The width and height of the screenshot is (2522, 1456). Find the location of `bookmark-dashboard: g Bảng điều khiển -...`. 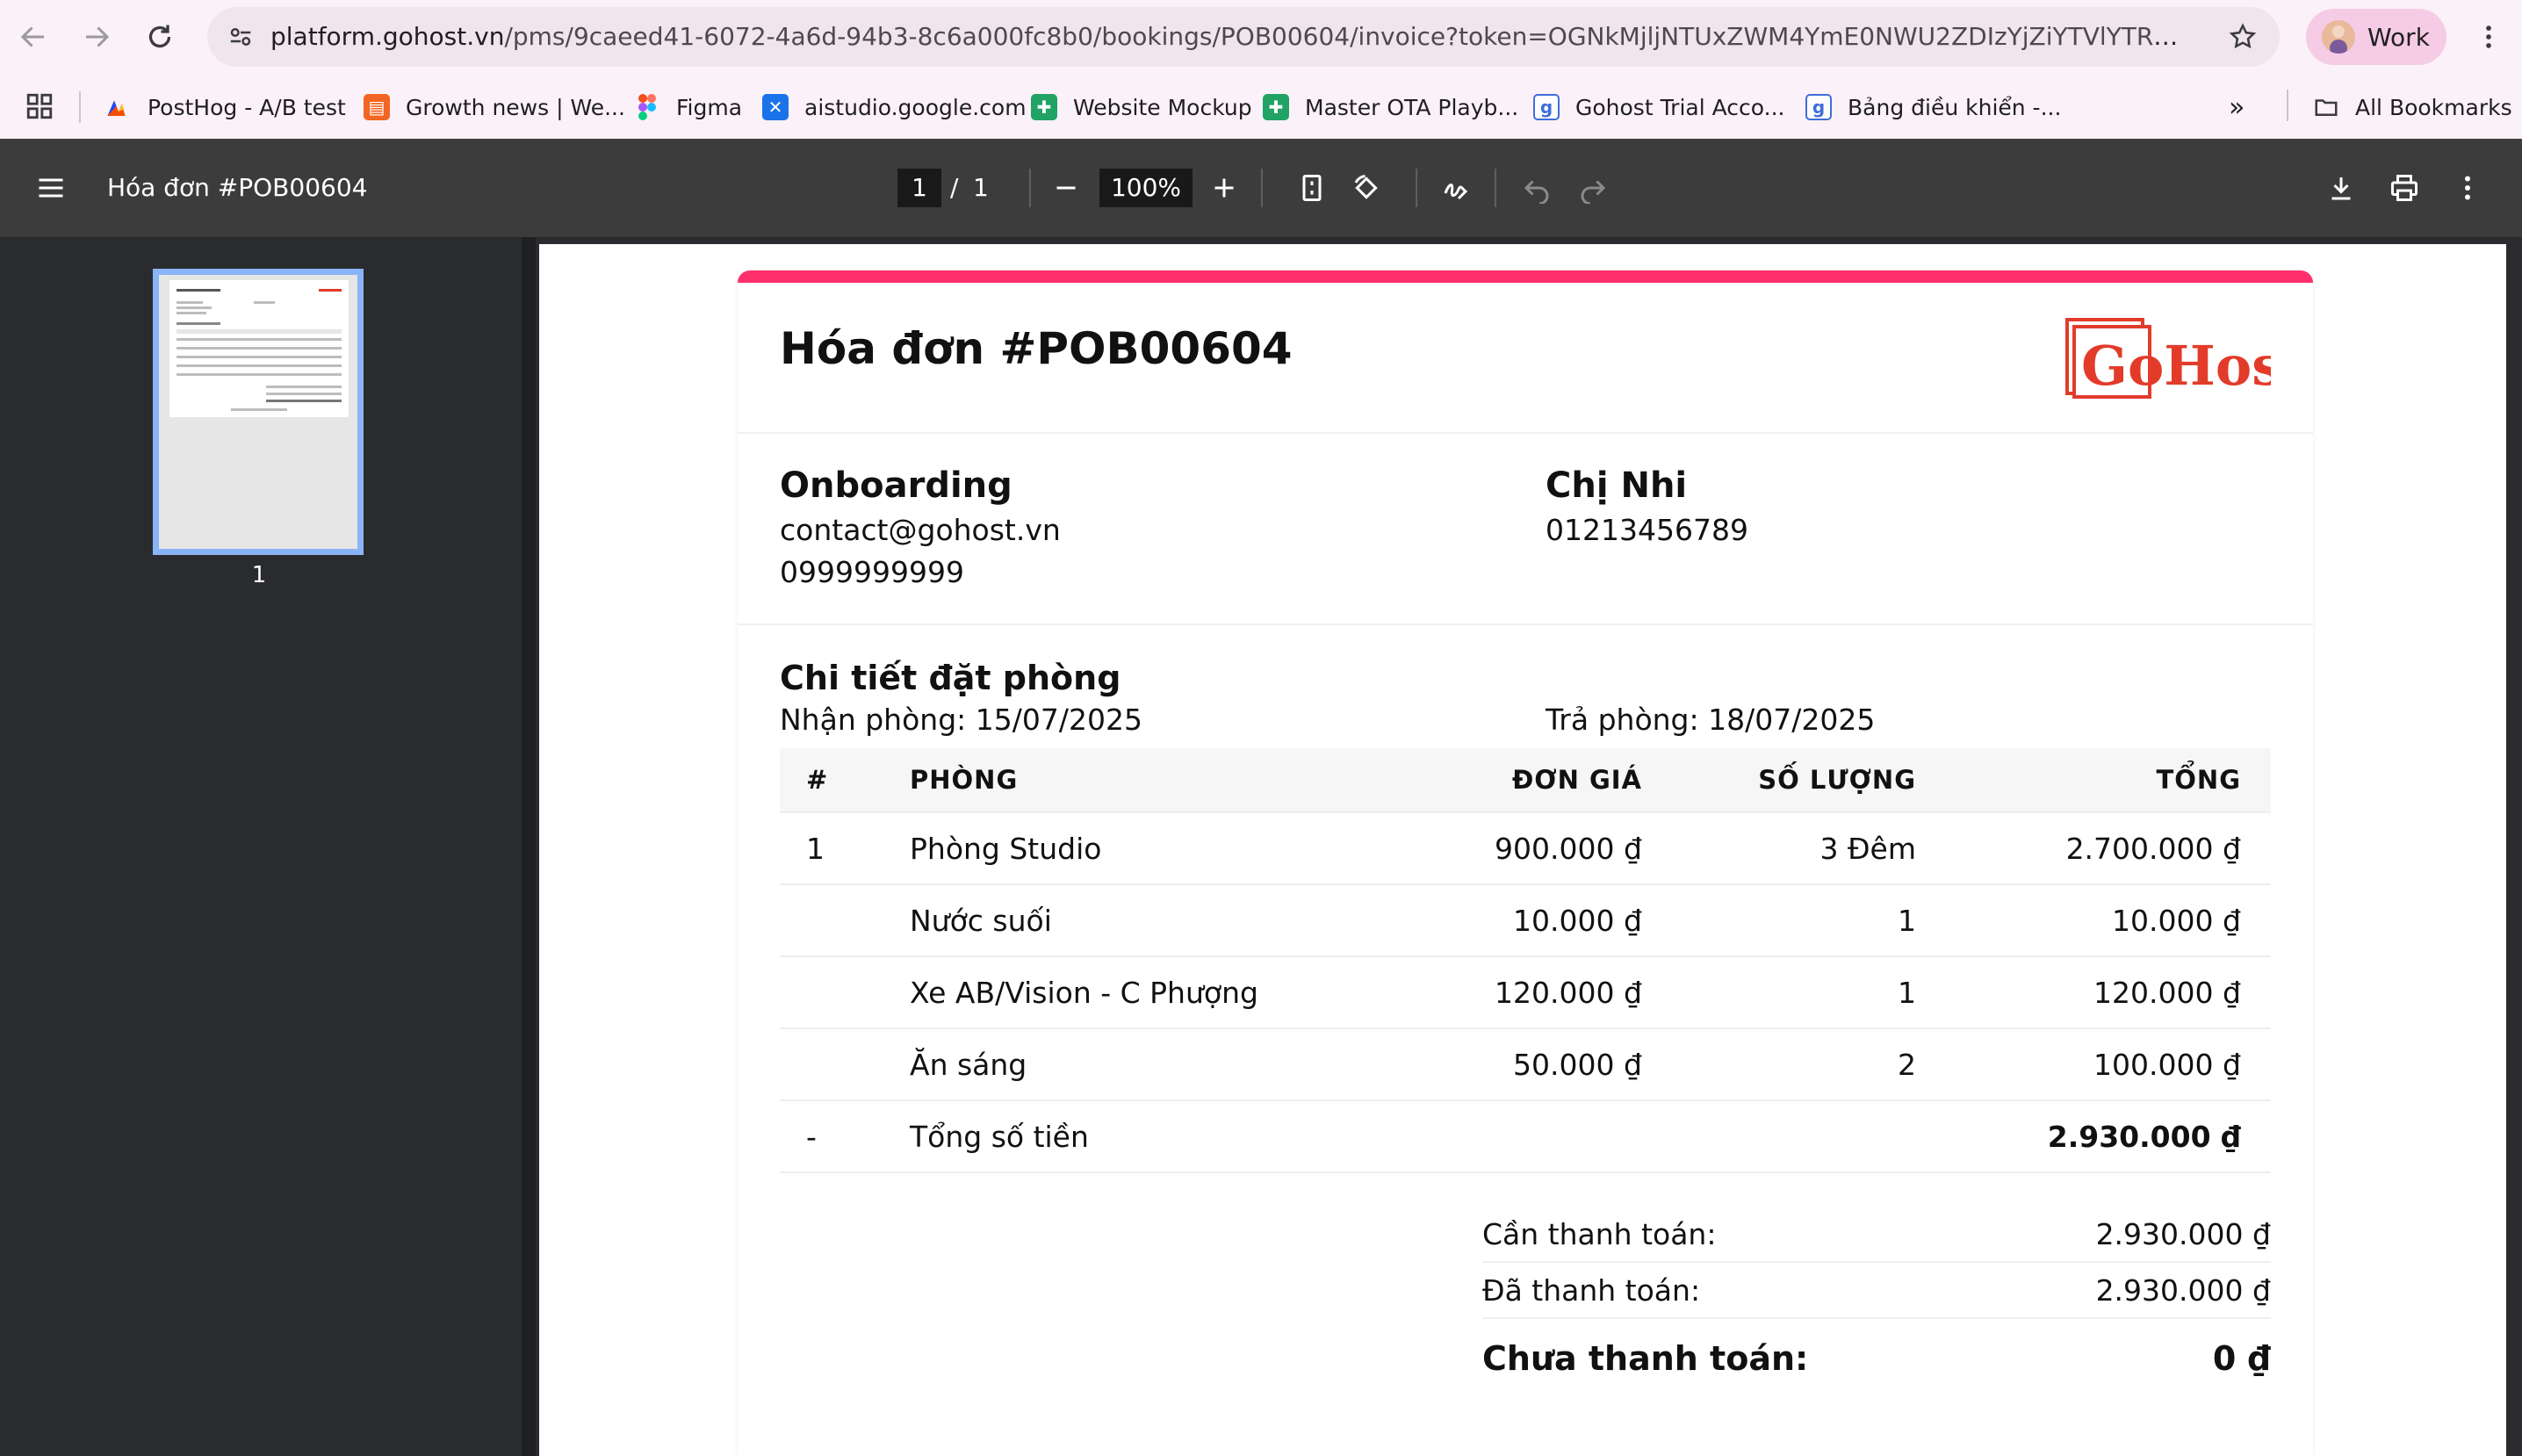

bookmark-dashboard: g Bảng điều khiển -... is located at coordinates (1933, 107).